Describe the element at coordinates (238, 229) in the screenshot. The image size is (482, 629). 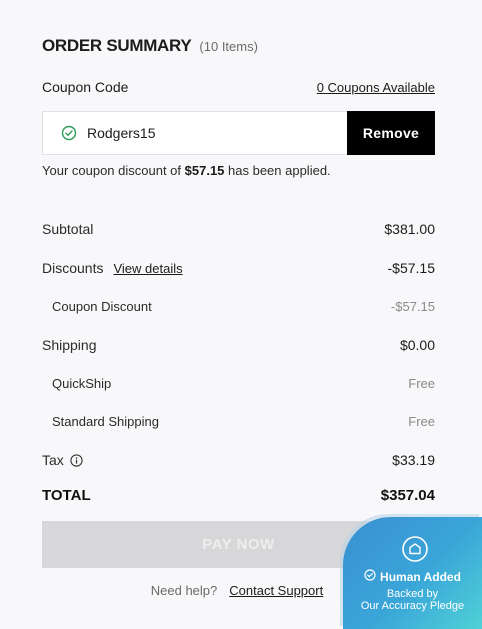
I see `subtotal-row: Subtotal $381.00` at that location.